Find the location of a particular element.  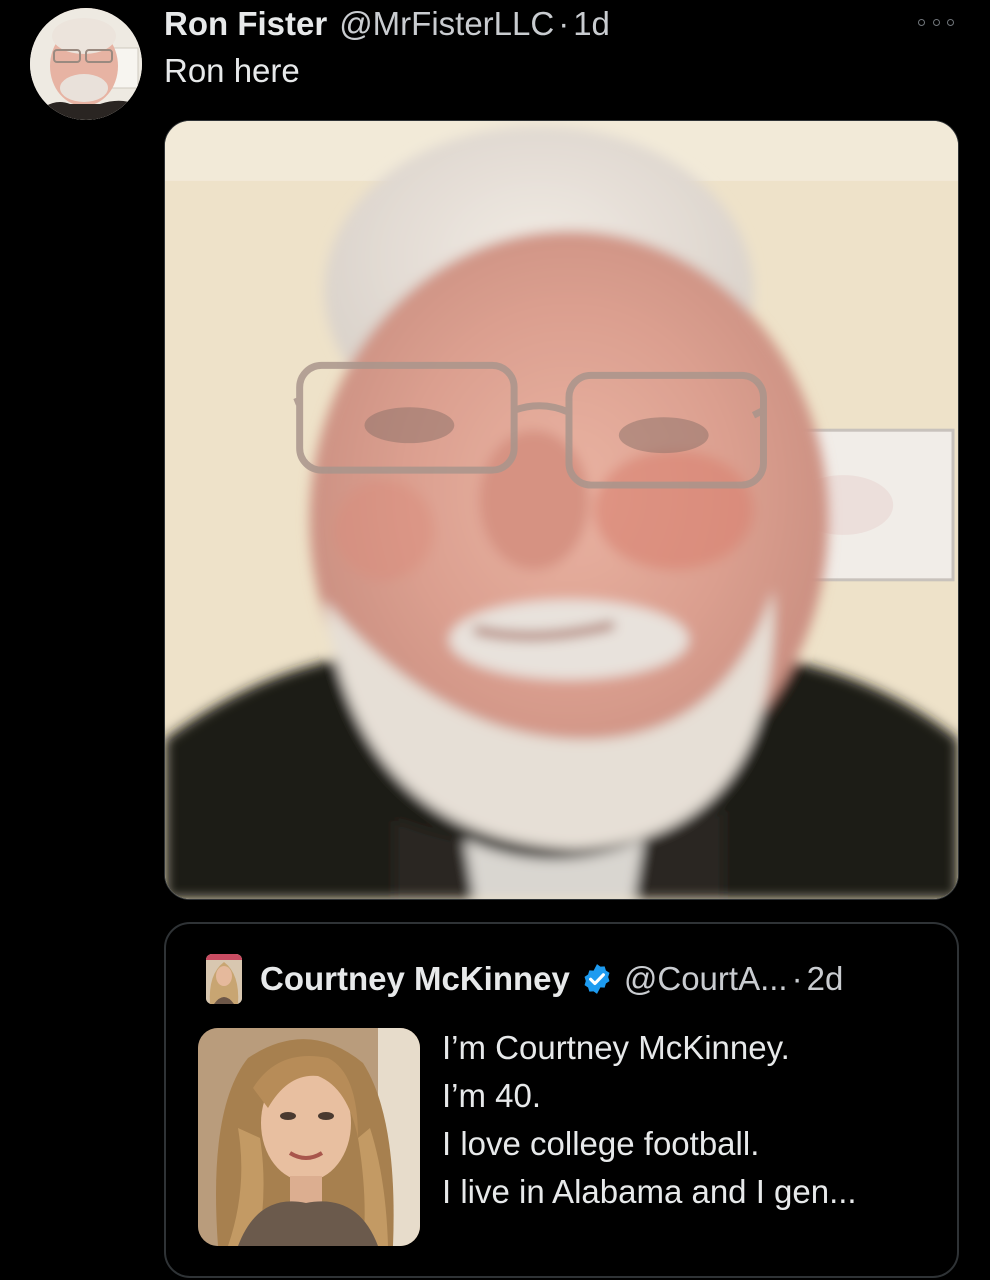

quoted-tweet-media-image is located at coordinates (309, 1137).